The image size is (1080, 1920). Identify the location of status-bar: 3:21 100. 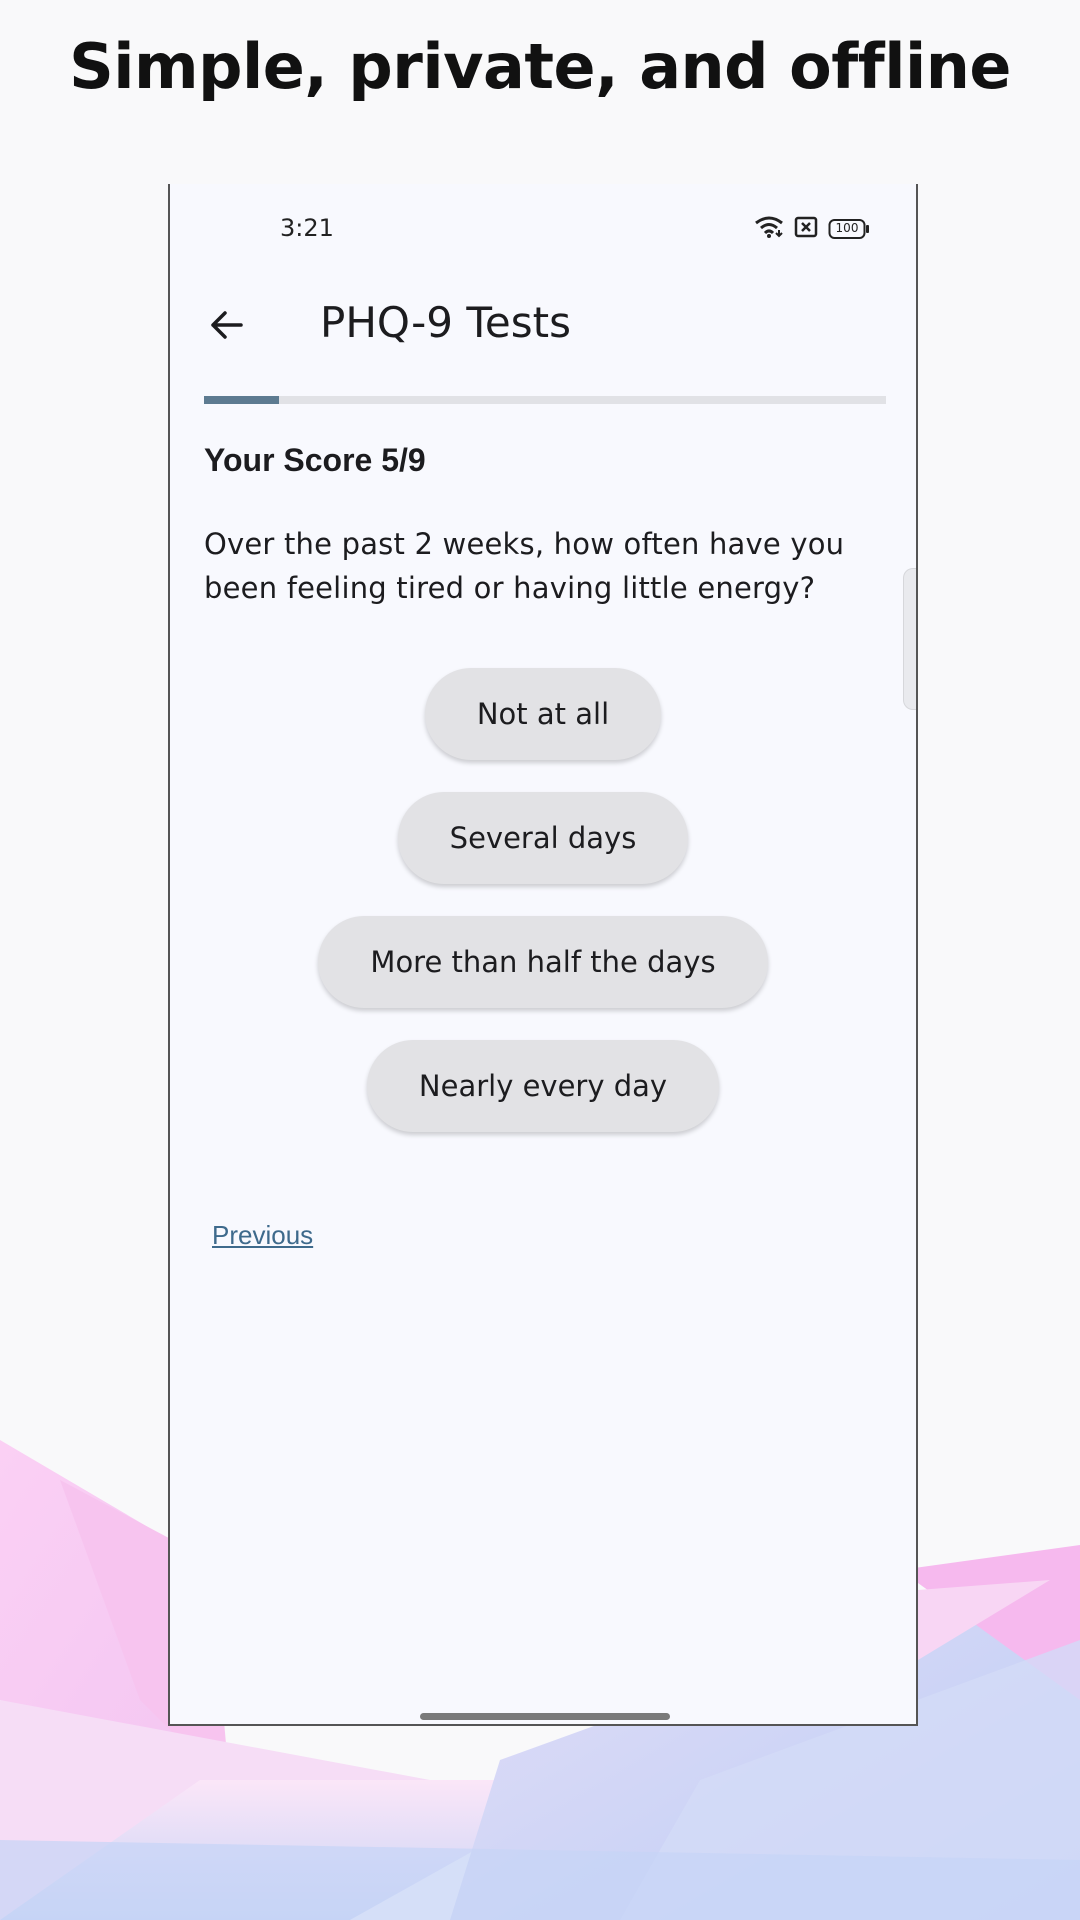
(543, 234).